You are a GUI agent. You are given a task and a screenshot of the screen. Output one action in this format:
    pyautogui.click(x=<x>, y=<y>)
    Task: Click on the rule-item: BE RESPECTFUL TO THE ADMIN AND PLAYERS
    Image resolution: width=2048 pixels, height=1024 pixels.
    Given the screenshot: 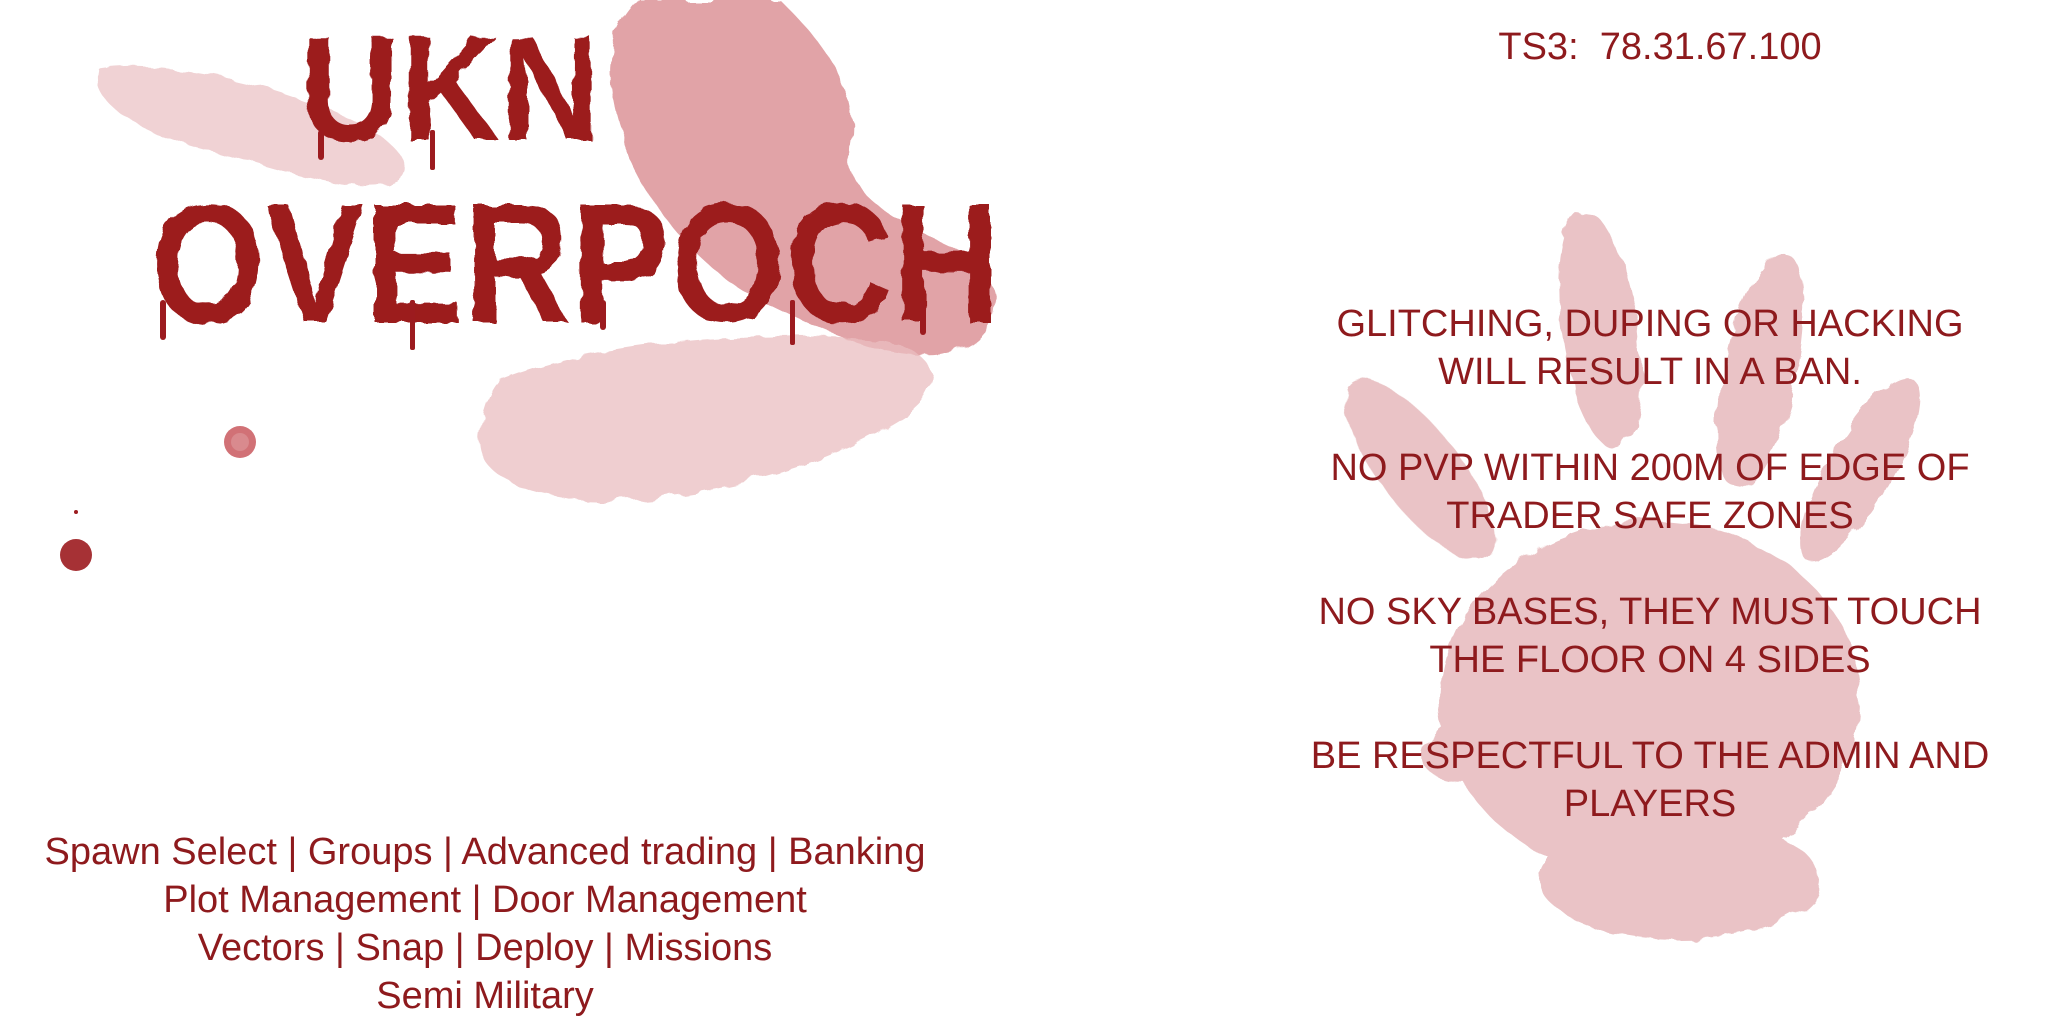 What is the action you would take?
    pyautogui.click(x=1650, y=780)
    